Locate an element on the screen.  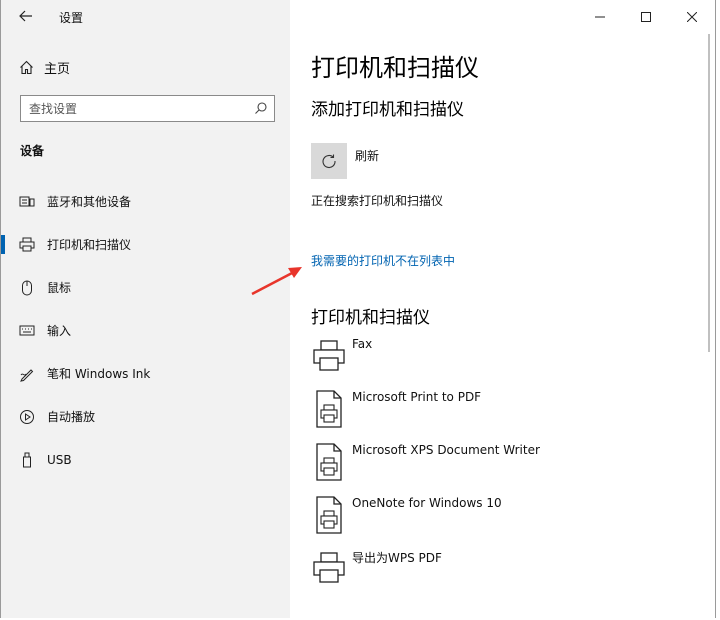
device-item: Fax is located at coordinates (501, 360).